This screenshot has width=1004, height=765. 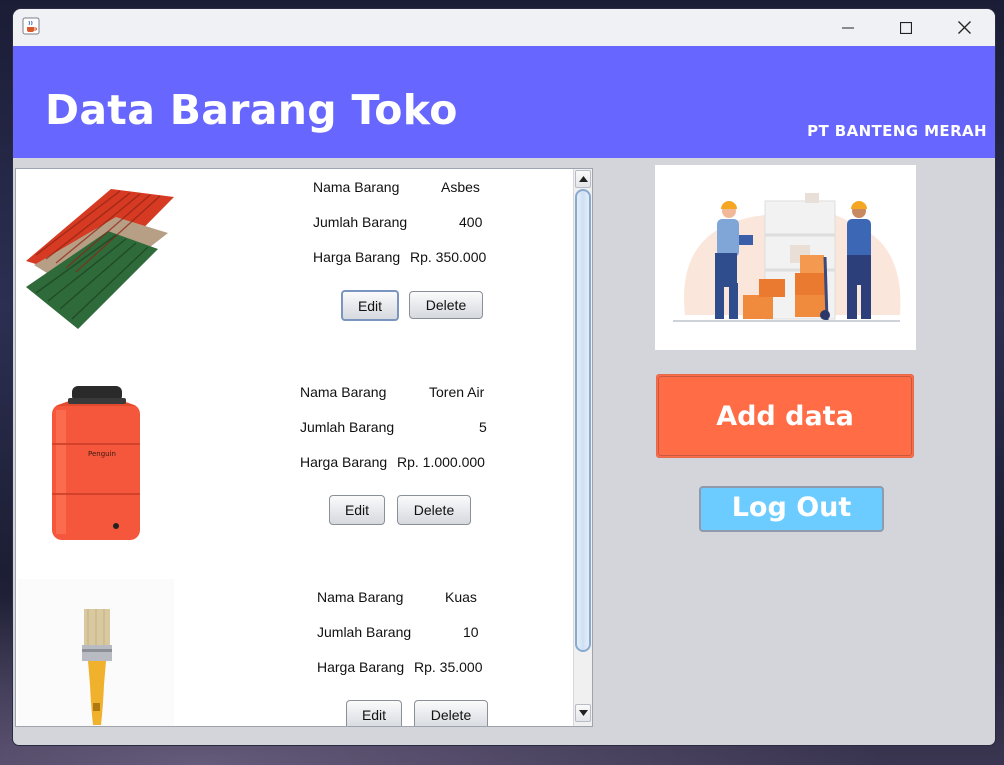 I want to click on add-data-label: Add data, so click(x=785, y=416).